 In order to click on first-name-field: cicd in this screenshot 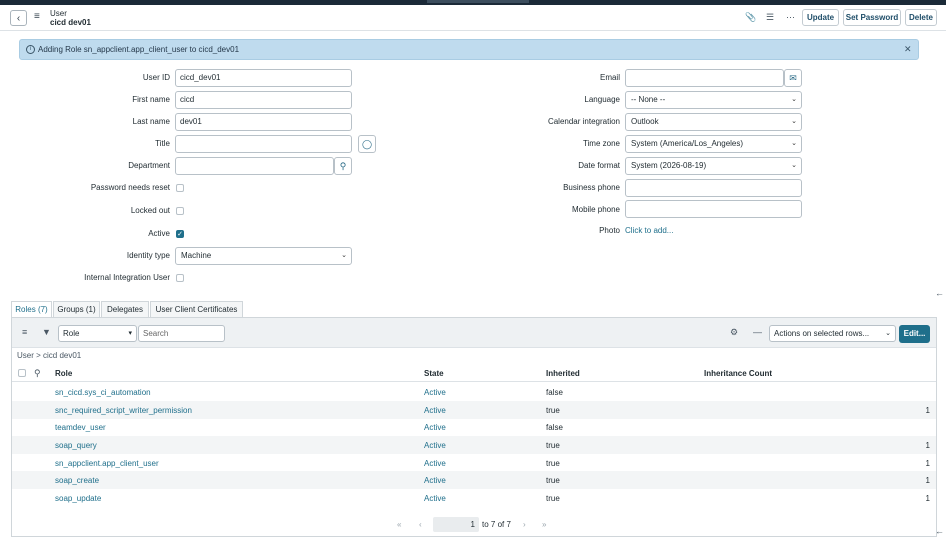, I will do `click(263, 100)`.